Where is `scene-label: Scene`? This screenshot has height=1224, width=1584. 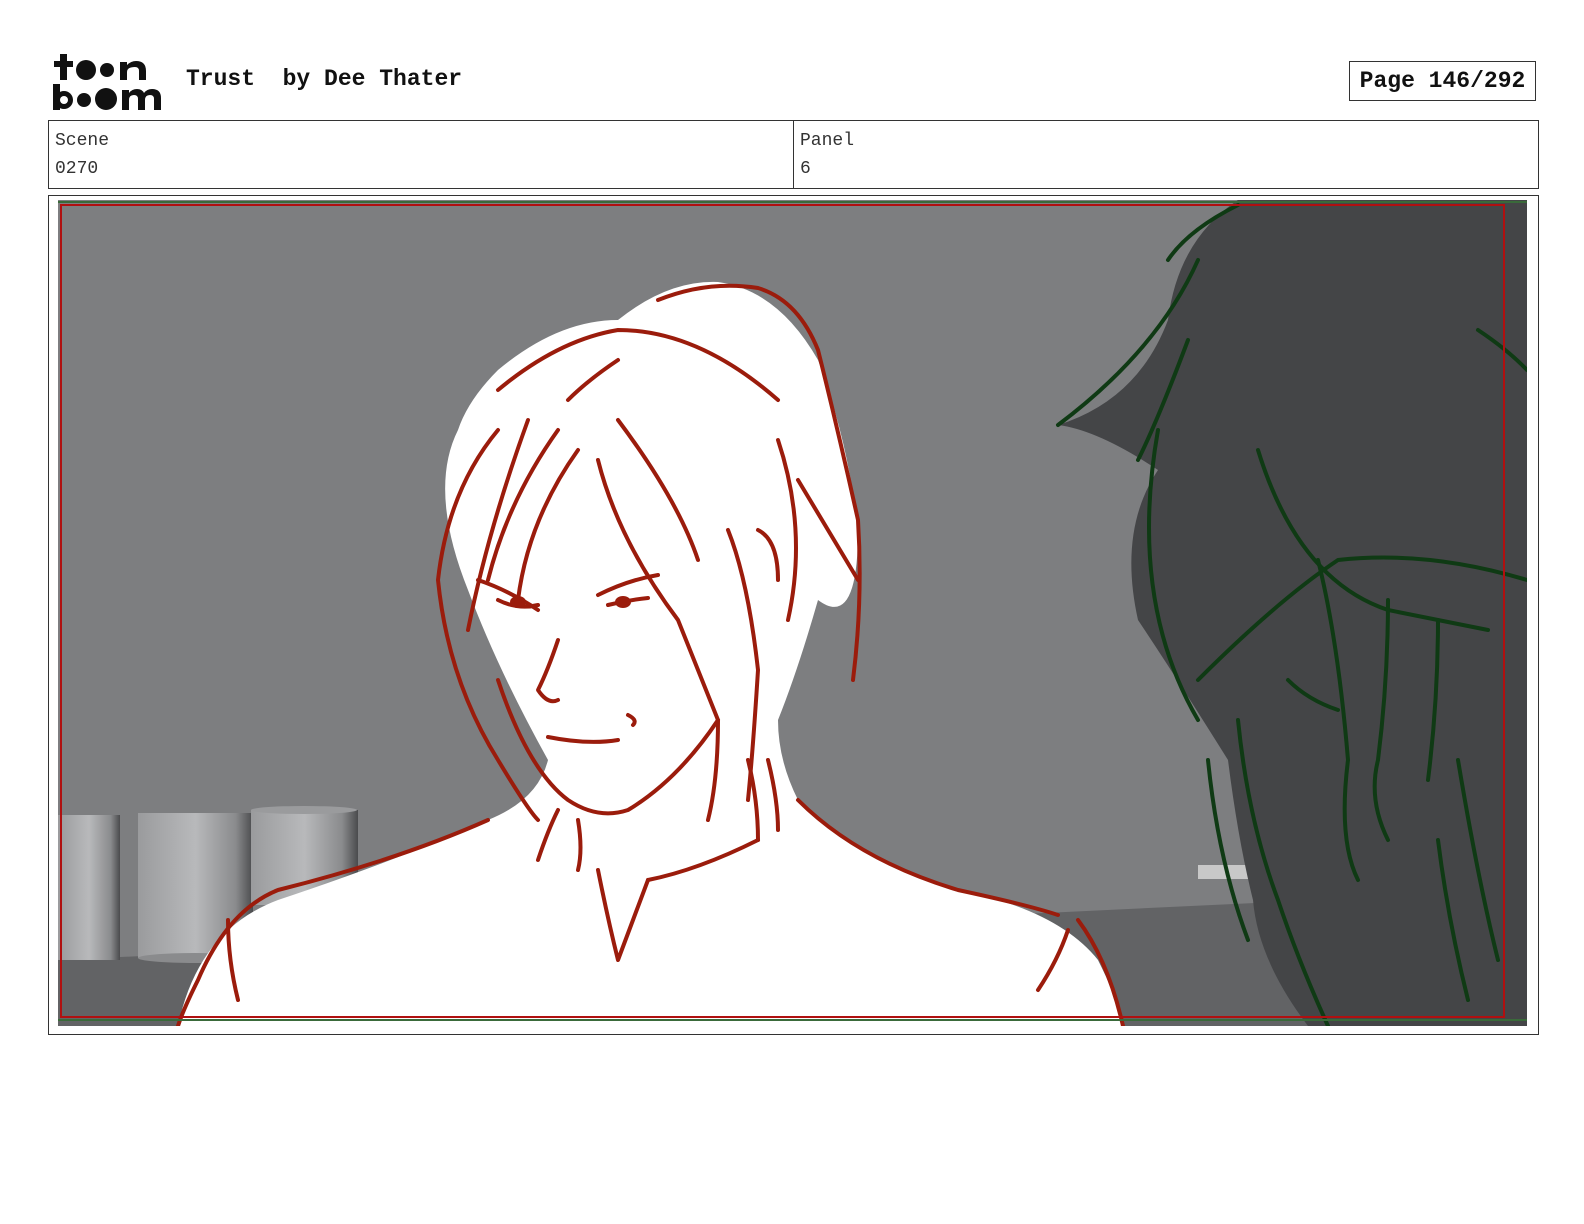
scene-label: Scene is located at coordinates (82, 141).